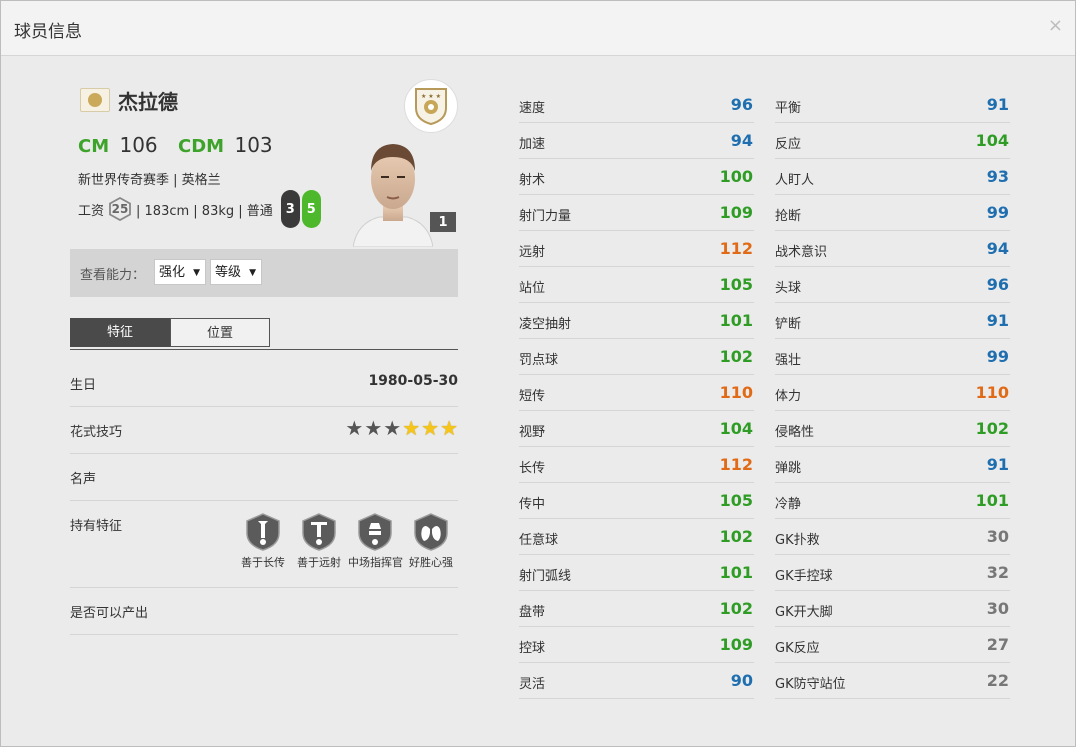 This screenshot has height=747, width=1076. I want to click on stat-row: 铲断 91, so click(892, 321).